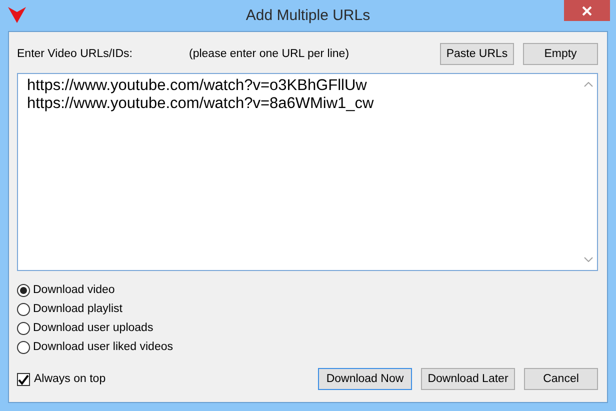 The height and width of the screenshot is (411, 616). I want to click on window-title: Add Multiple URLs, so click(308, 15).